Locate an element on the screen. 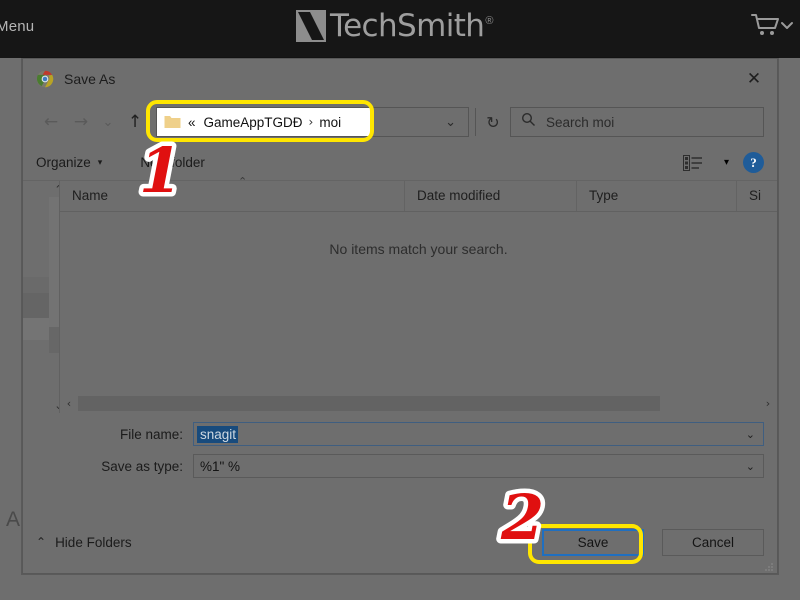  techsmith-logo-text: TechSmith is located at coordinates (407, 26).